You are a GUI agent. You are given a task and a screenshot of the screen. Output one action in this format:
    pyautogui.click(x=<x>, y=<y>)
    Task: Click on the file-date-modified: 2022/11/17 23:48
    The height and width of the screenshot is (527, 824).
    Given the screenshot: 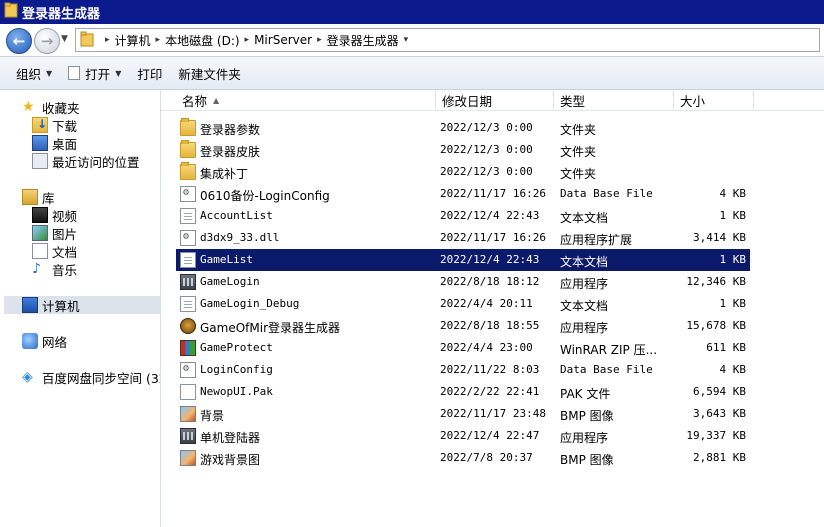 What is the action you would take?
    pyautogui.click(x=493, y=413)
    